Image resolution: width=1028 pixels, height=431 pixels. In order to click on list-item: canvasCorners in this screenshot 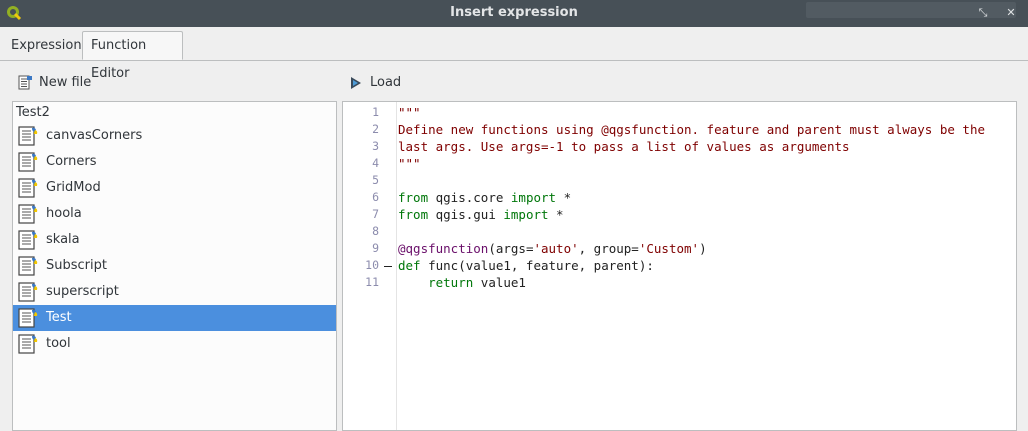, I will do `click(174, 136)`.